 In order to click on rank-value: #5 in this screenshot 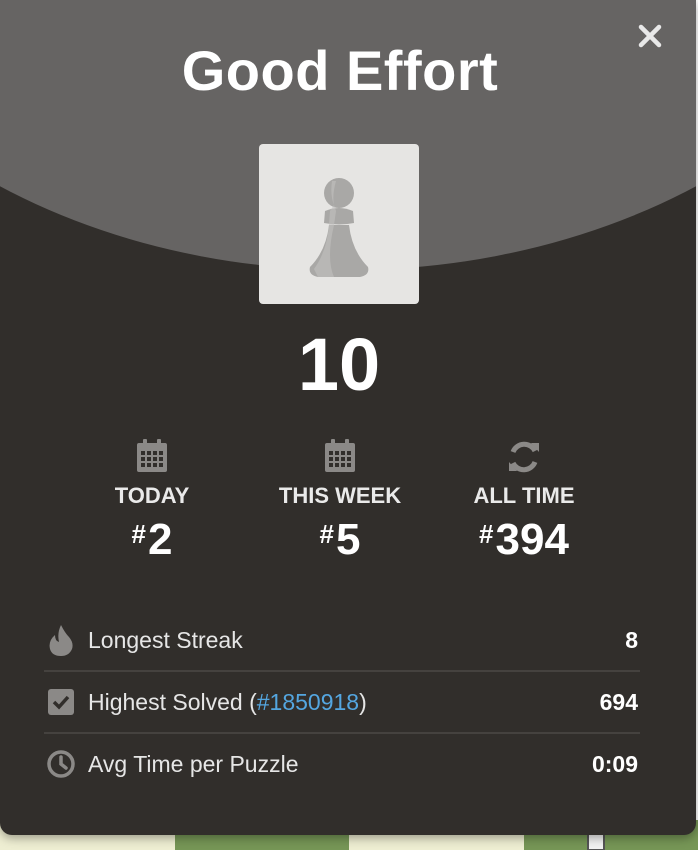, I will do `click(340, 539)`.